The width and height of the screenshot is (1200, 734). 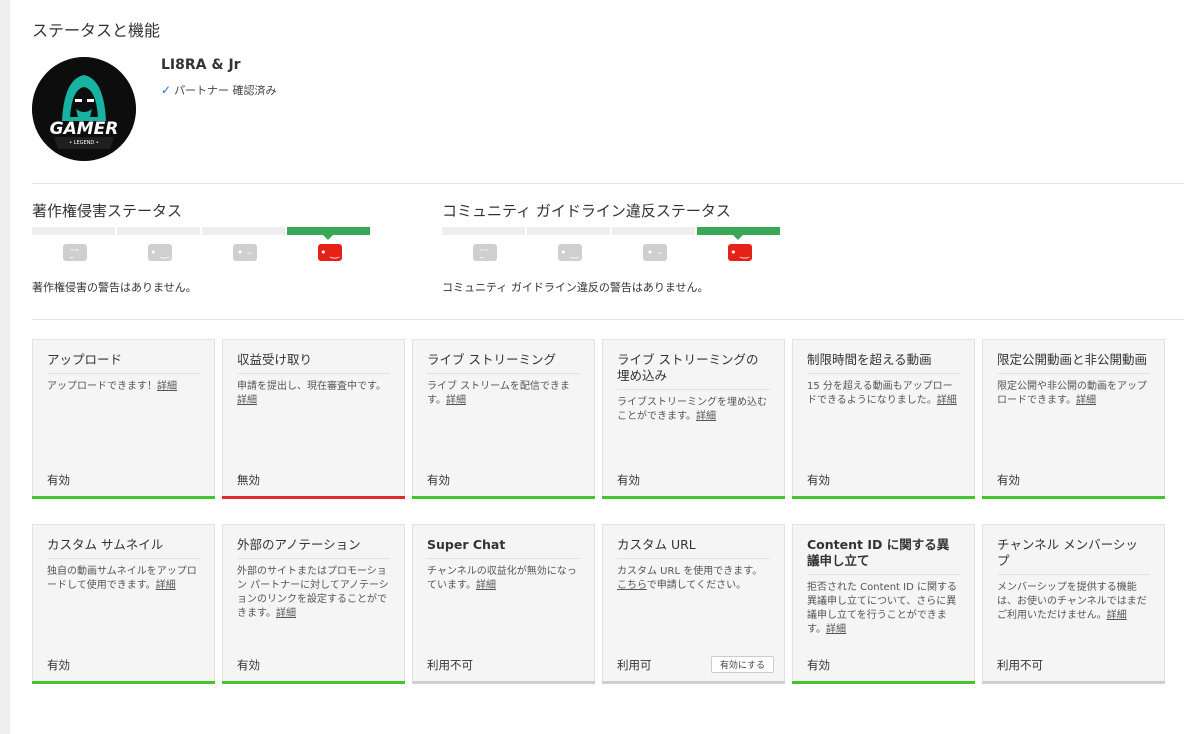 I want to click on community-status-title: コミュニティ ガイドライン違反ステータス, so click(x=586, y=211).